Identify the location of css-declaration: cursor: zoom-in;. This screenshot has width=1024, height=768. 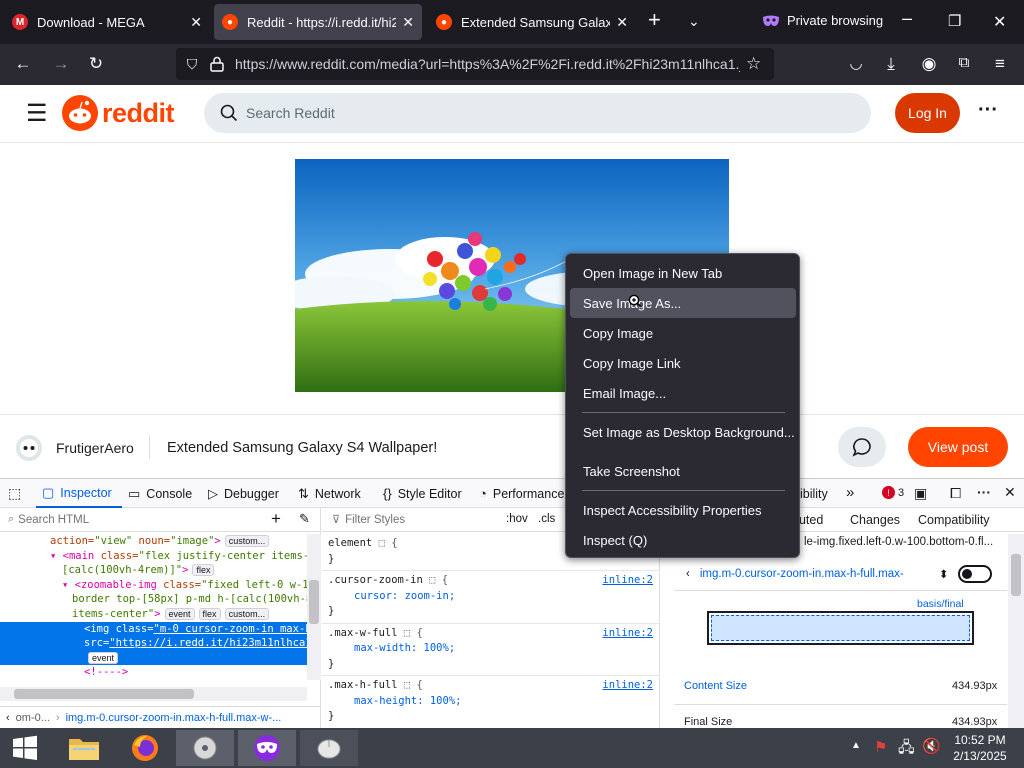
(491, 597).